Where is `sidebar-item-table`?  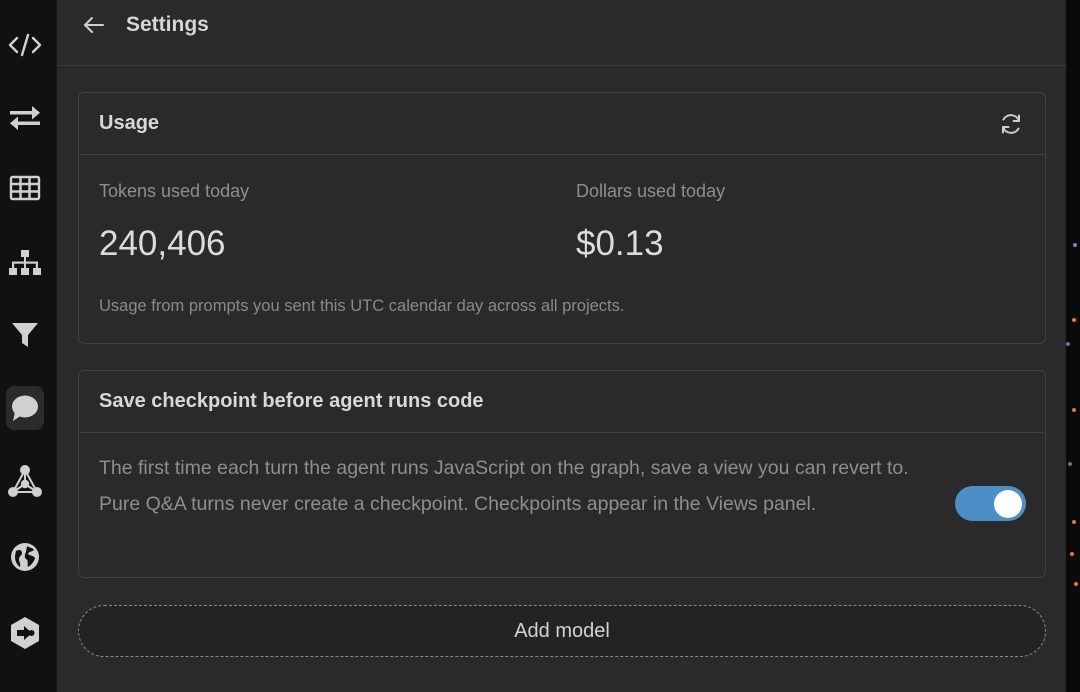 sidebar-item-table is located at coordinates (25, 188).